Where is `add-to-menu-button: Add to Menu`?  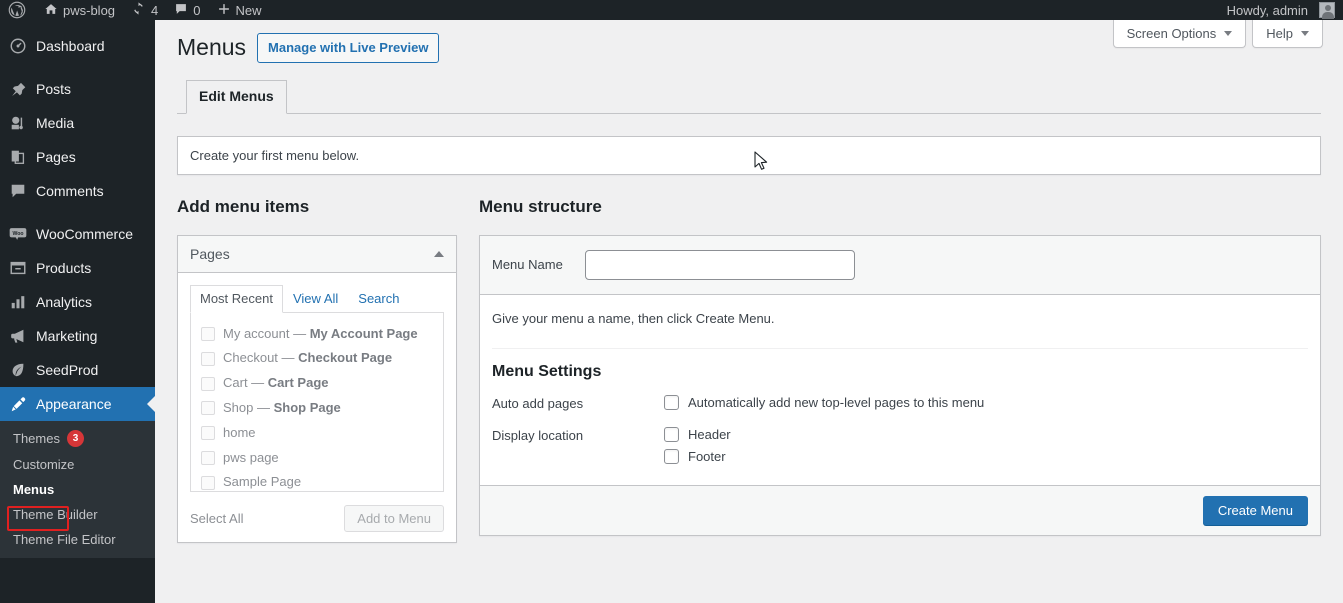
add-to-menu-button: Add to Menu is located at coordinates (394, 518).